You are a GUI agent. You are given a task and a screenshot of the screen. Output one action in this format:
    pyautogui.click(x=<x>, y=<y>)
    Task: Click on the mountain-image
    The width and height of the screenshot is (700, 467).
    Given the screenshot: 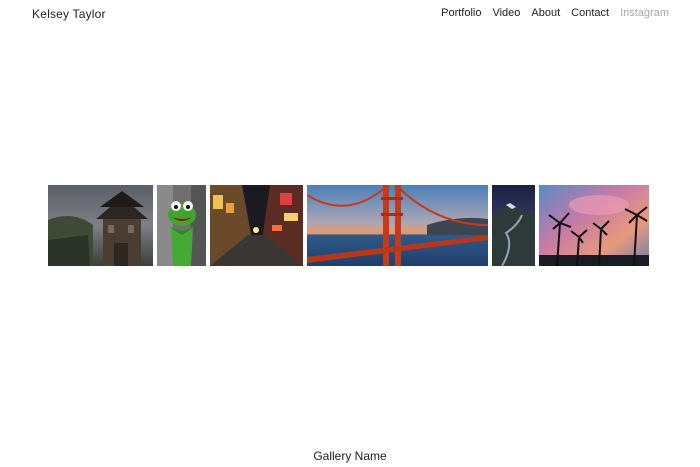 What is the action you would take?
    pyautogui.click(x=513, y=225)
    